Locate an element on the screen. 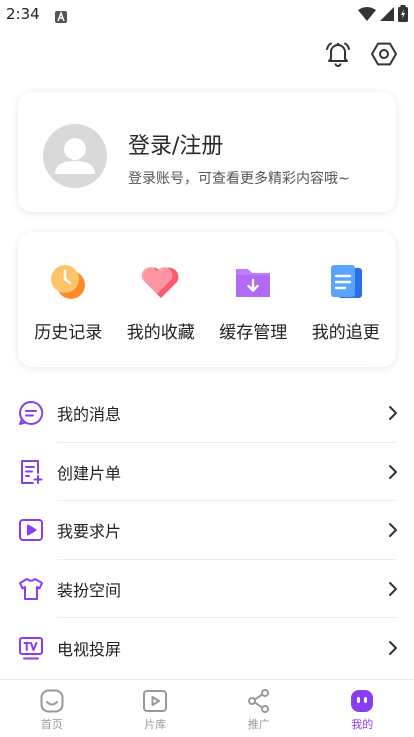  download-folder-icon is located at coordinates (253, 282).